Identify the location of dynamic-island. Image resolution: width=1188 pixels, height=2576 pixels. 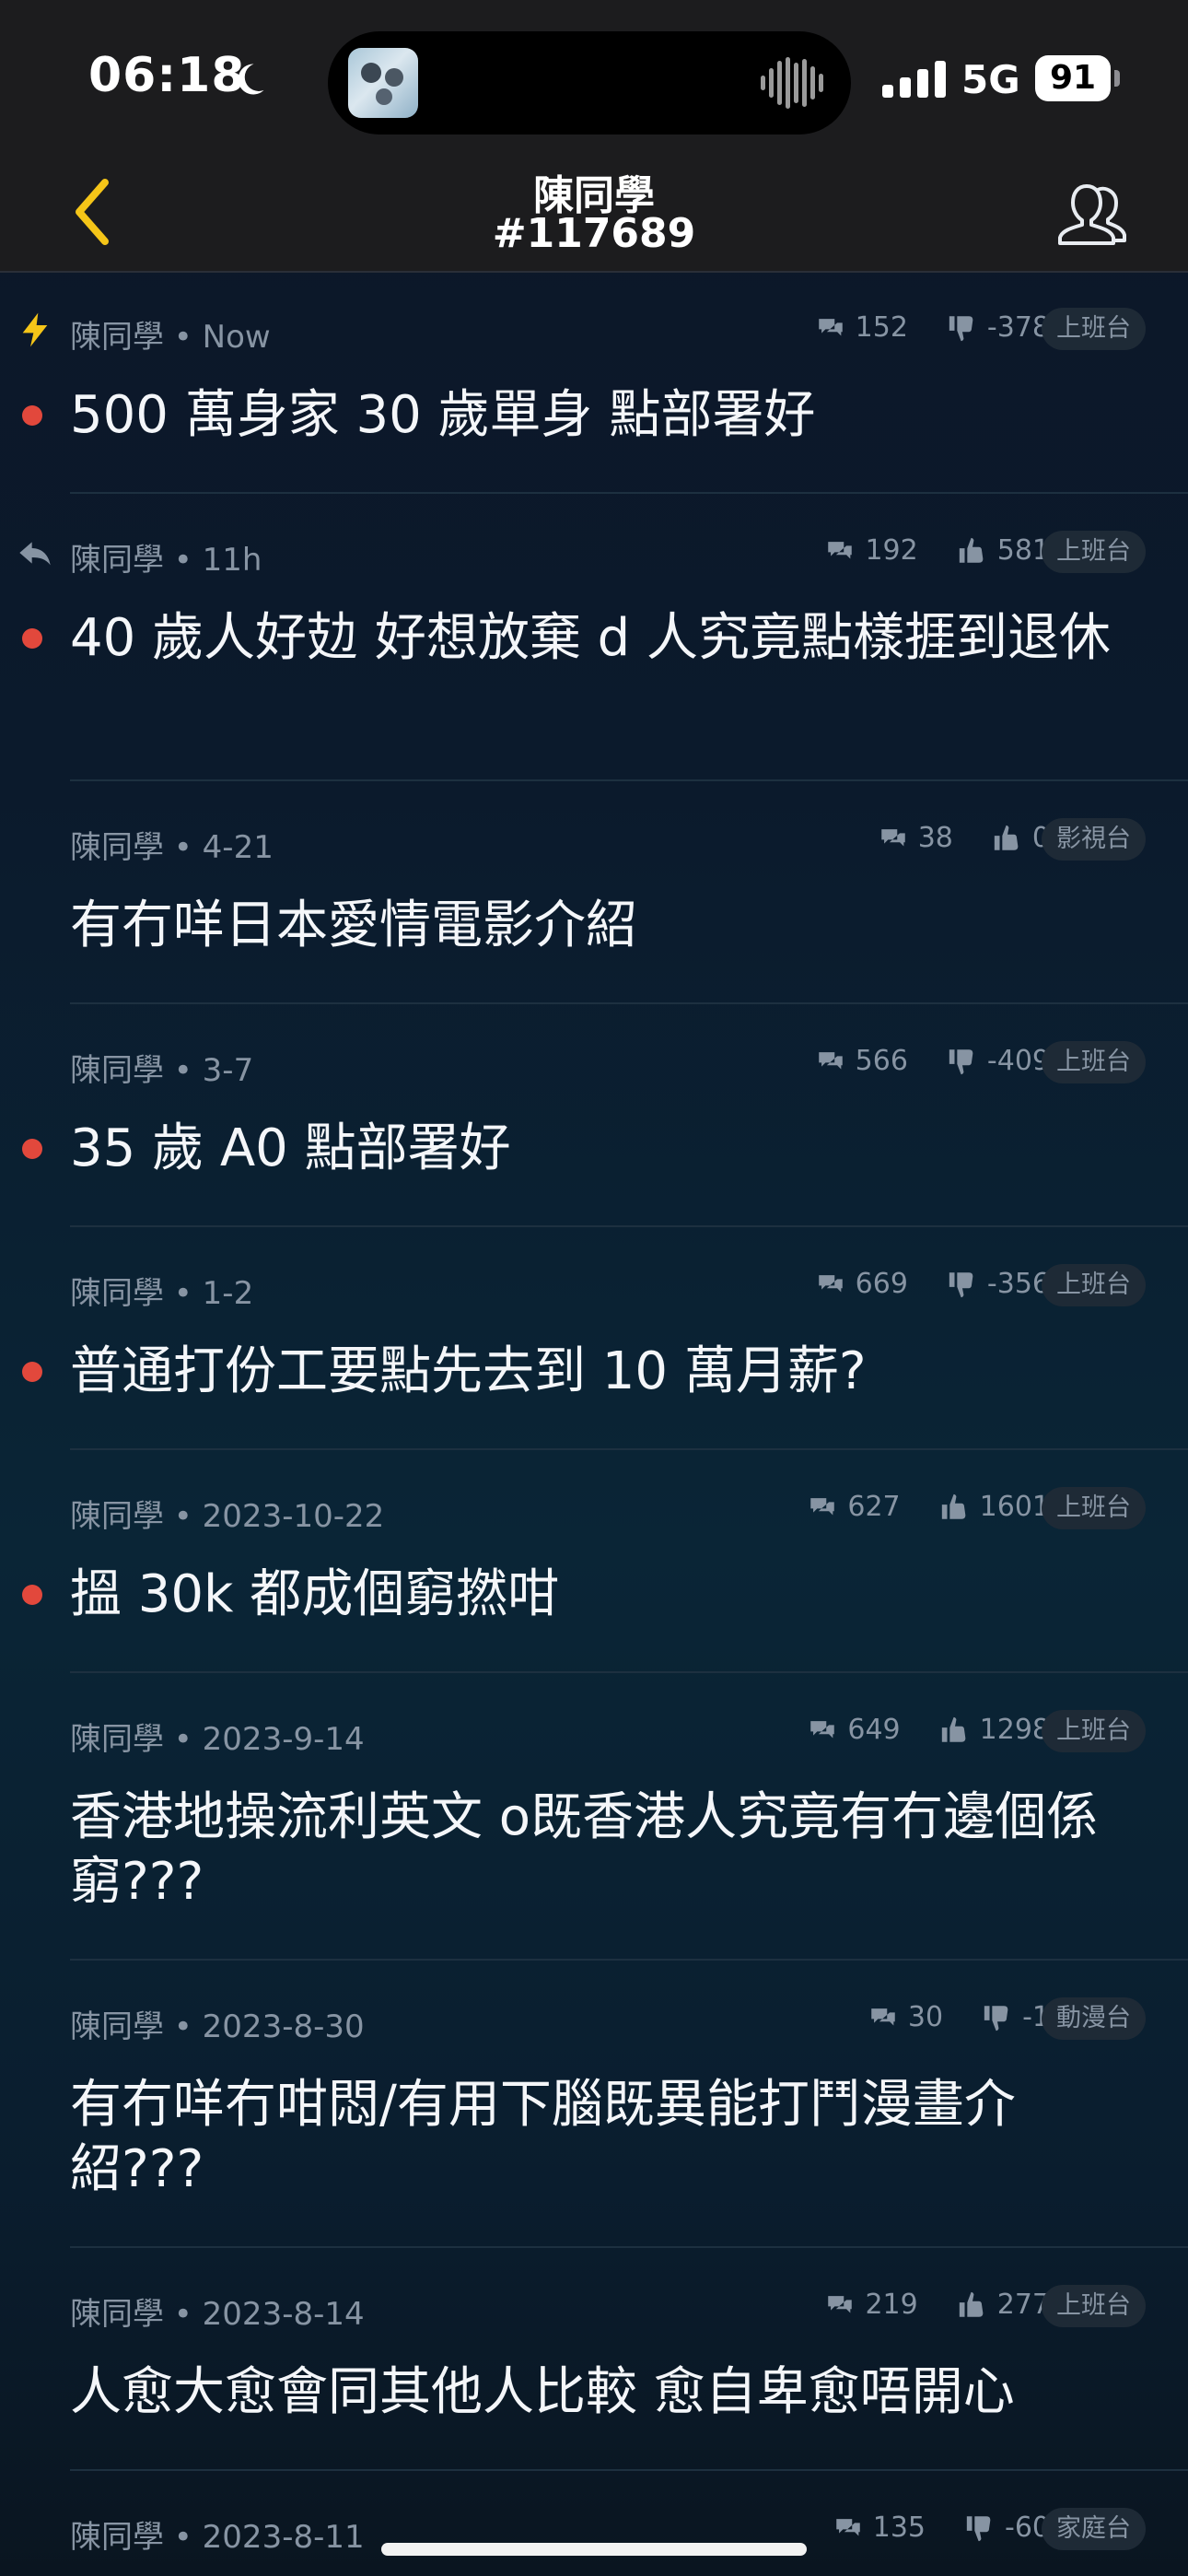
(589, 83).